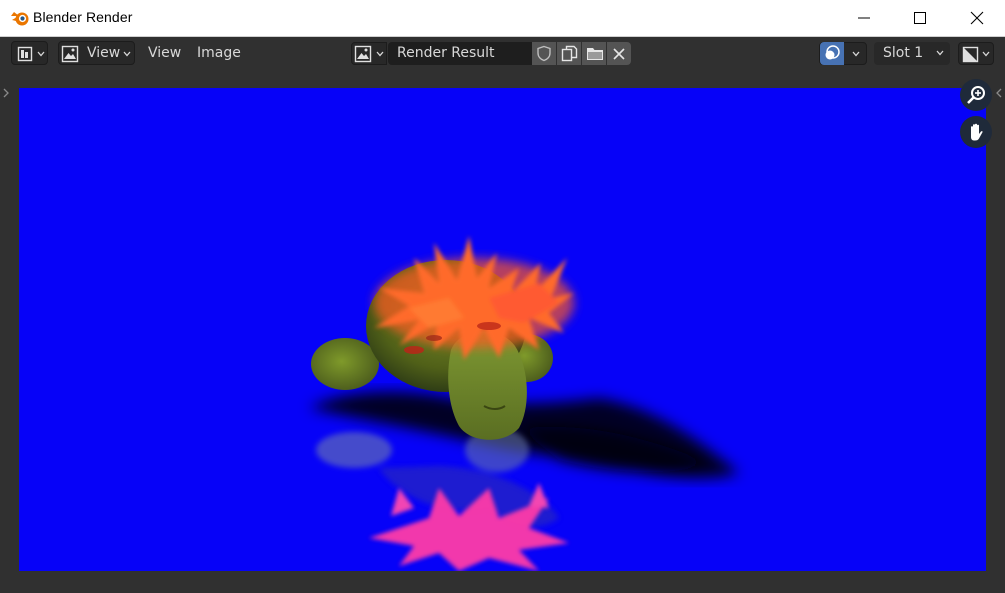 Image resolution: width=1005 pixels, height=593 pixels. I want to click on window-title: Blender Render, so click(83, 17).